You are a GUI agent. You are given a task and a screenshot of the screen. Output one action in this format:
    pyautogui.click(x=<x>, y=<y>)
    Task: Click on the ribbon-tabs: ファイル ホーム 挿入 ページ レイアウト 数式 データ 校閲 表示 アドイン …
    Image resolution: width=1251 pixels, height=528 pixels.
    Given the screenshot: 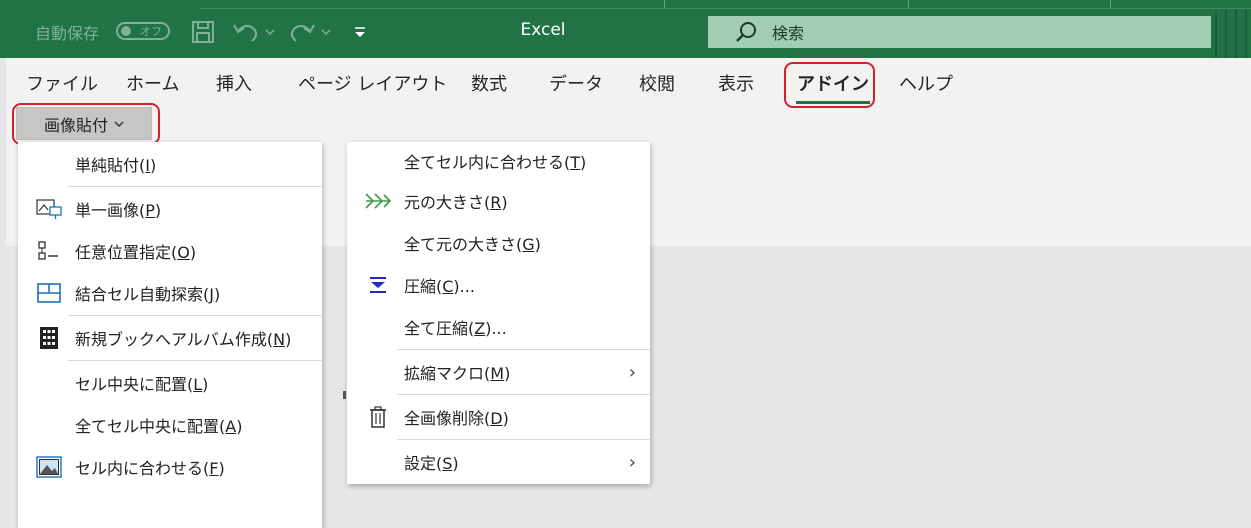 What is the action you would take?
    pyautogui.click(x=628, y=81)
    